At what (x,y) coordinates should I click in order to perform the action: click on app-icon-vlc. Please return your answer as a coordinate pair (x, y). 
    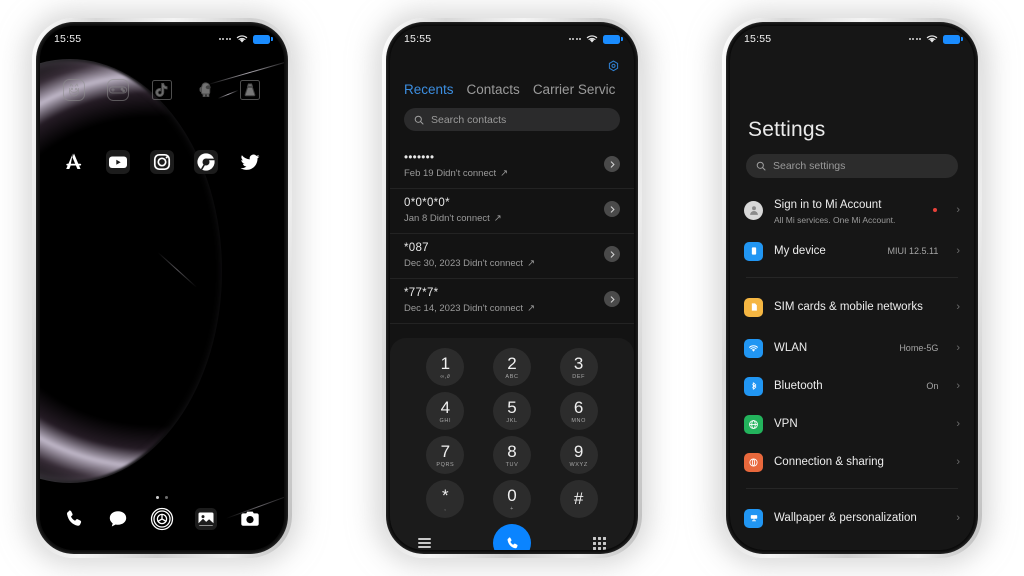
    Looking at the image, I should click on (250, 90).